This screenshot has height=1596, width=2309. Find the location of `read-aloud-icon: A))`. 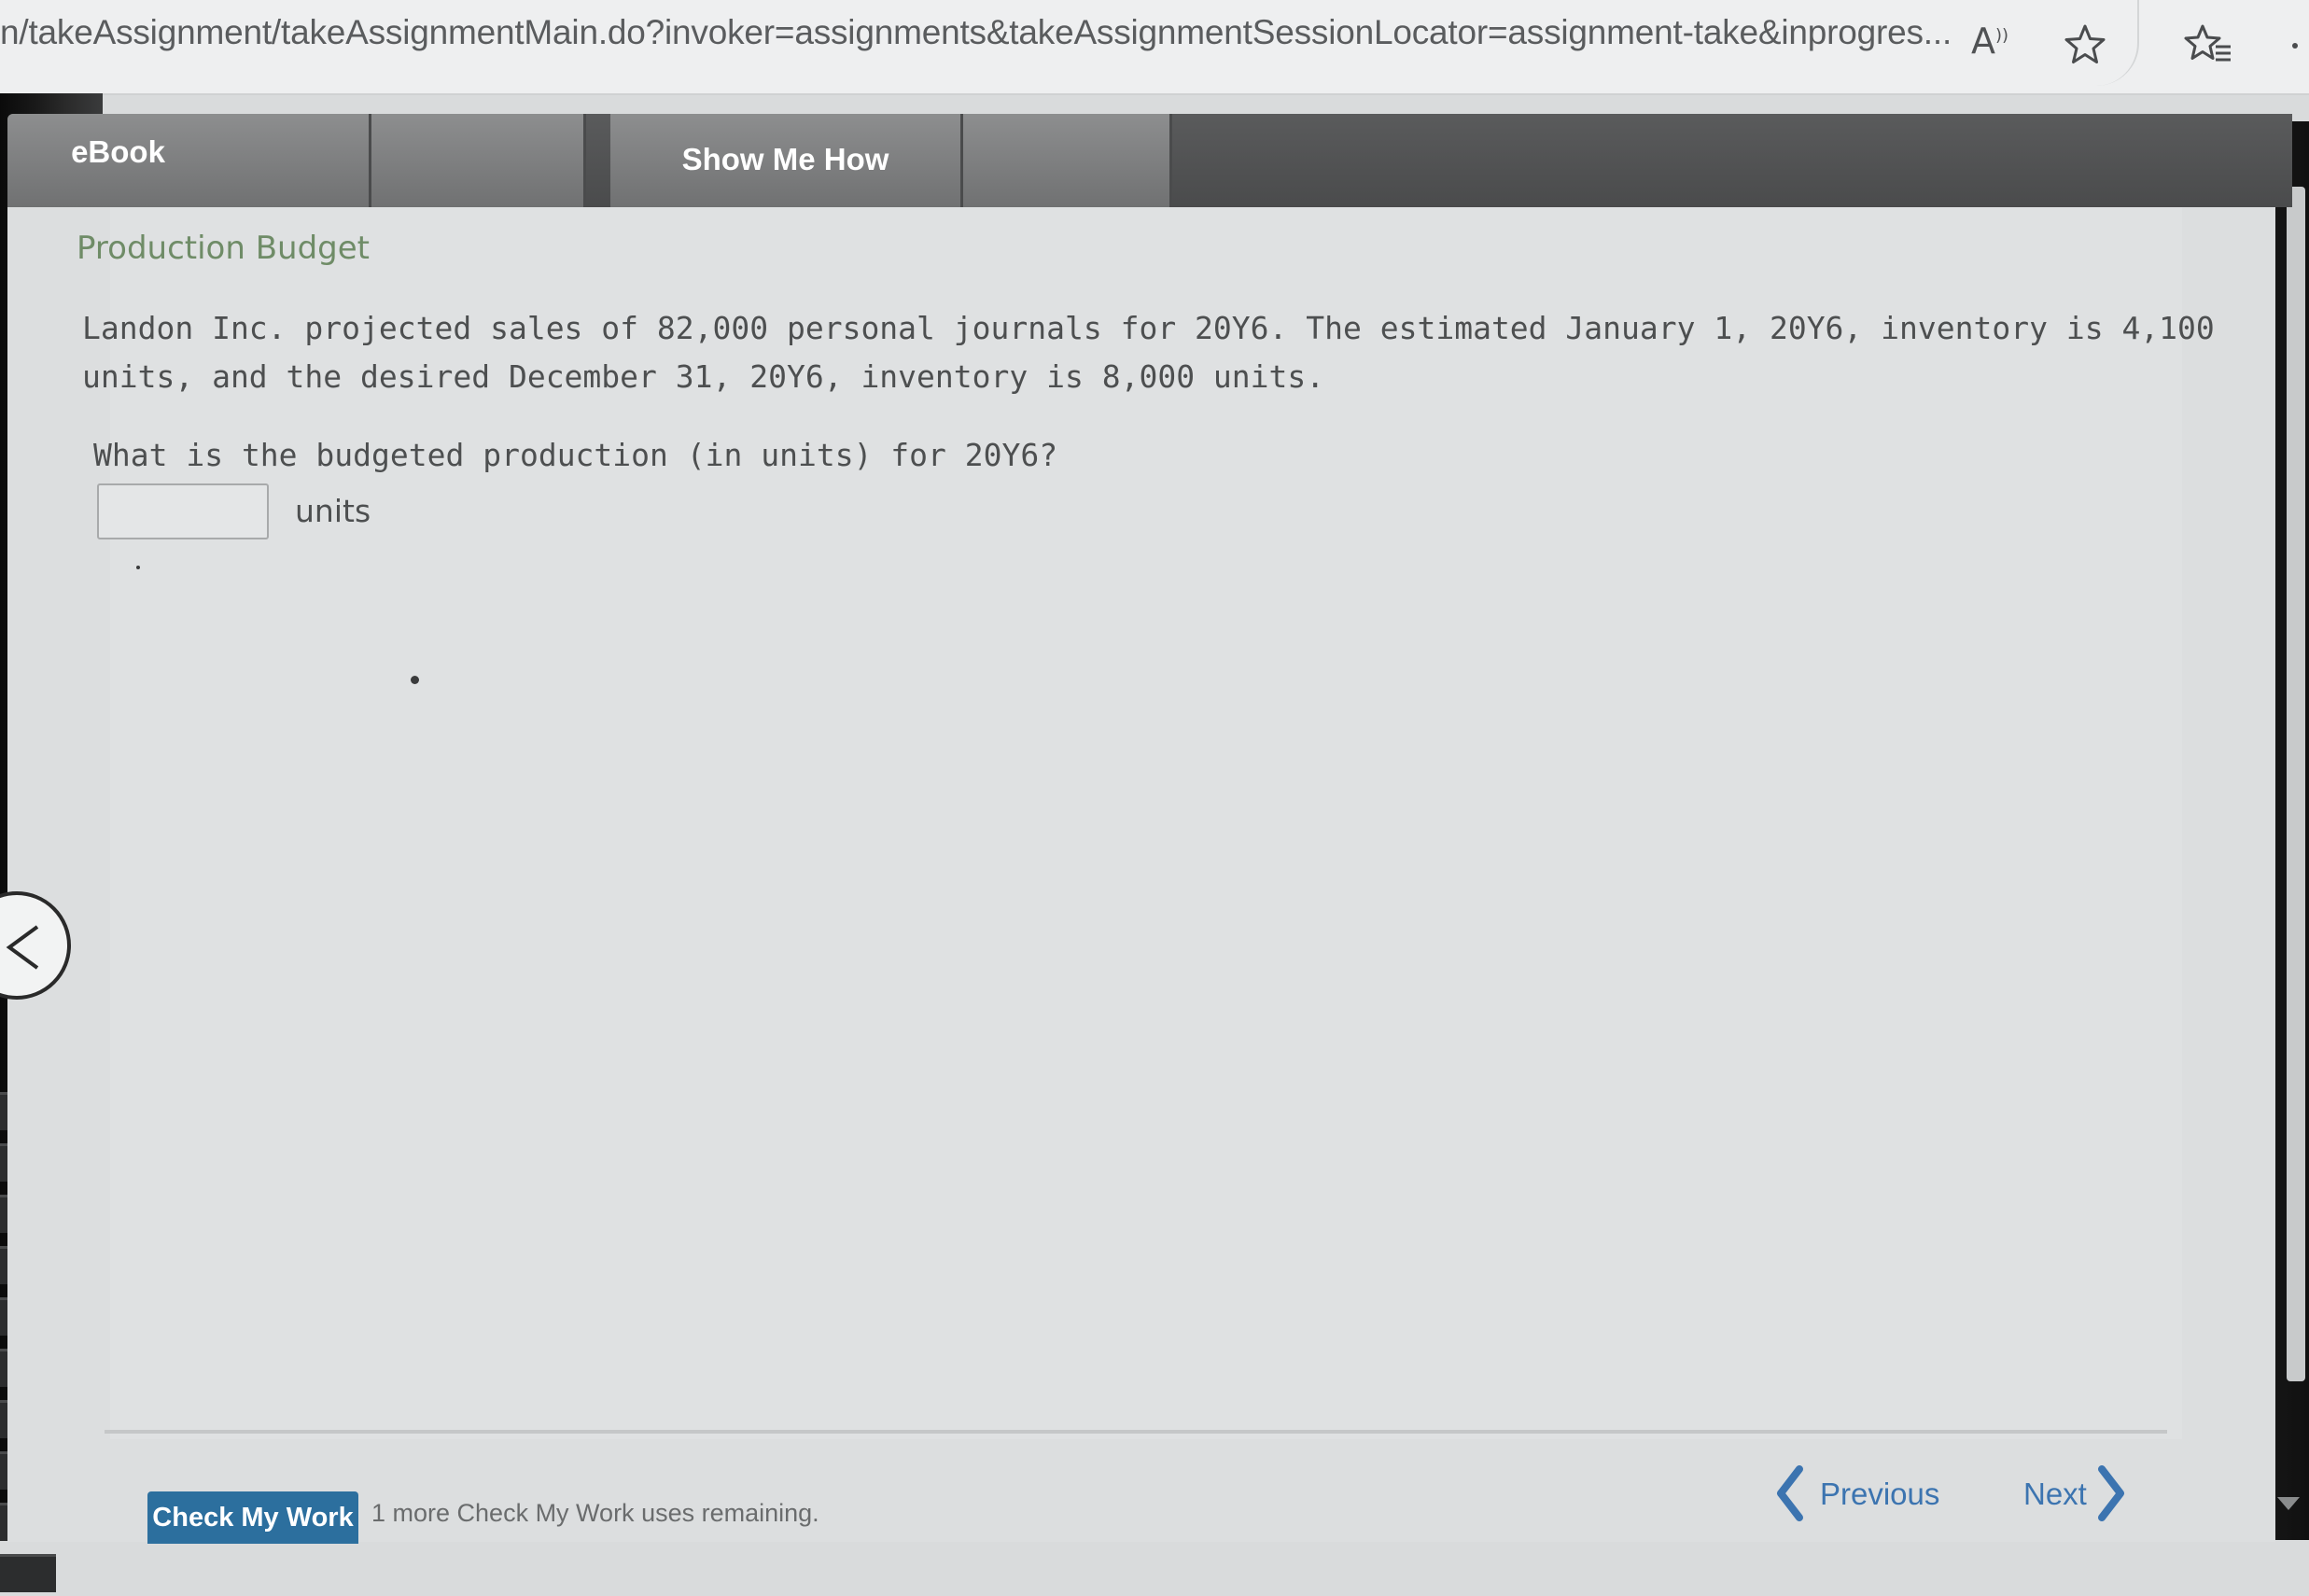

read-aloud-icon: A)) is located at coordinates (1989, 41).